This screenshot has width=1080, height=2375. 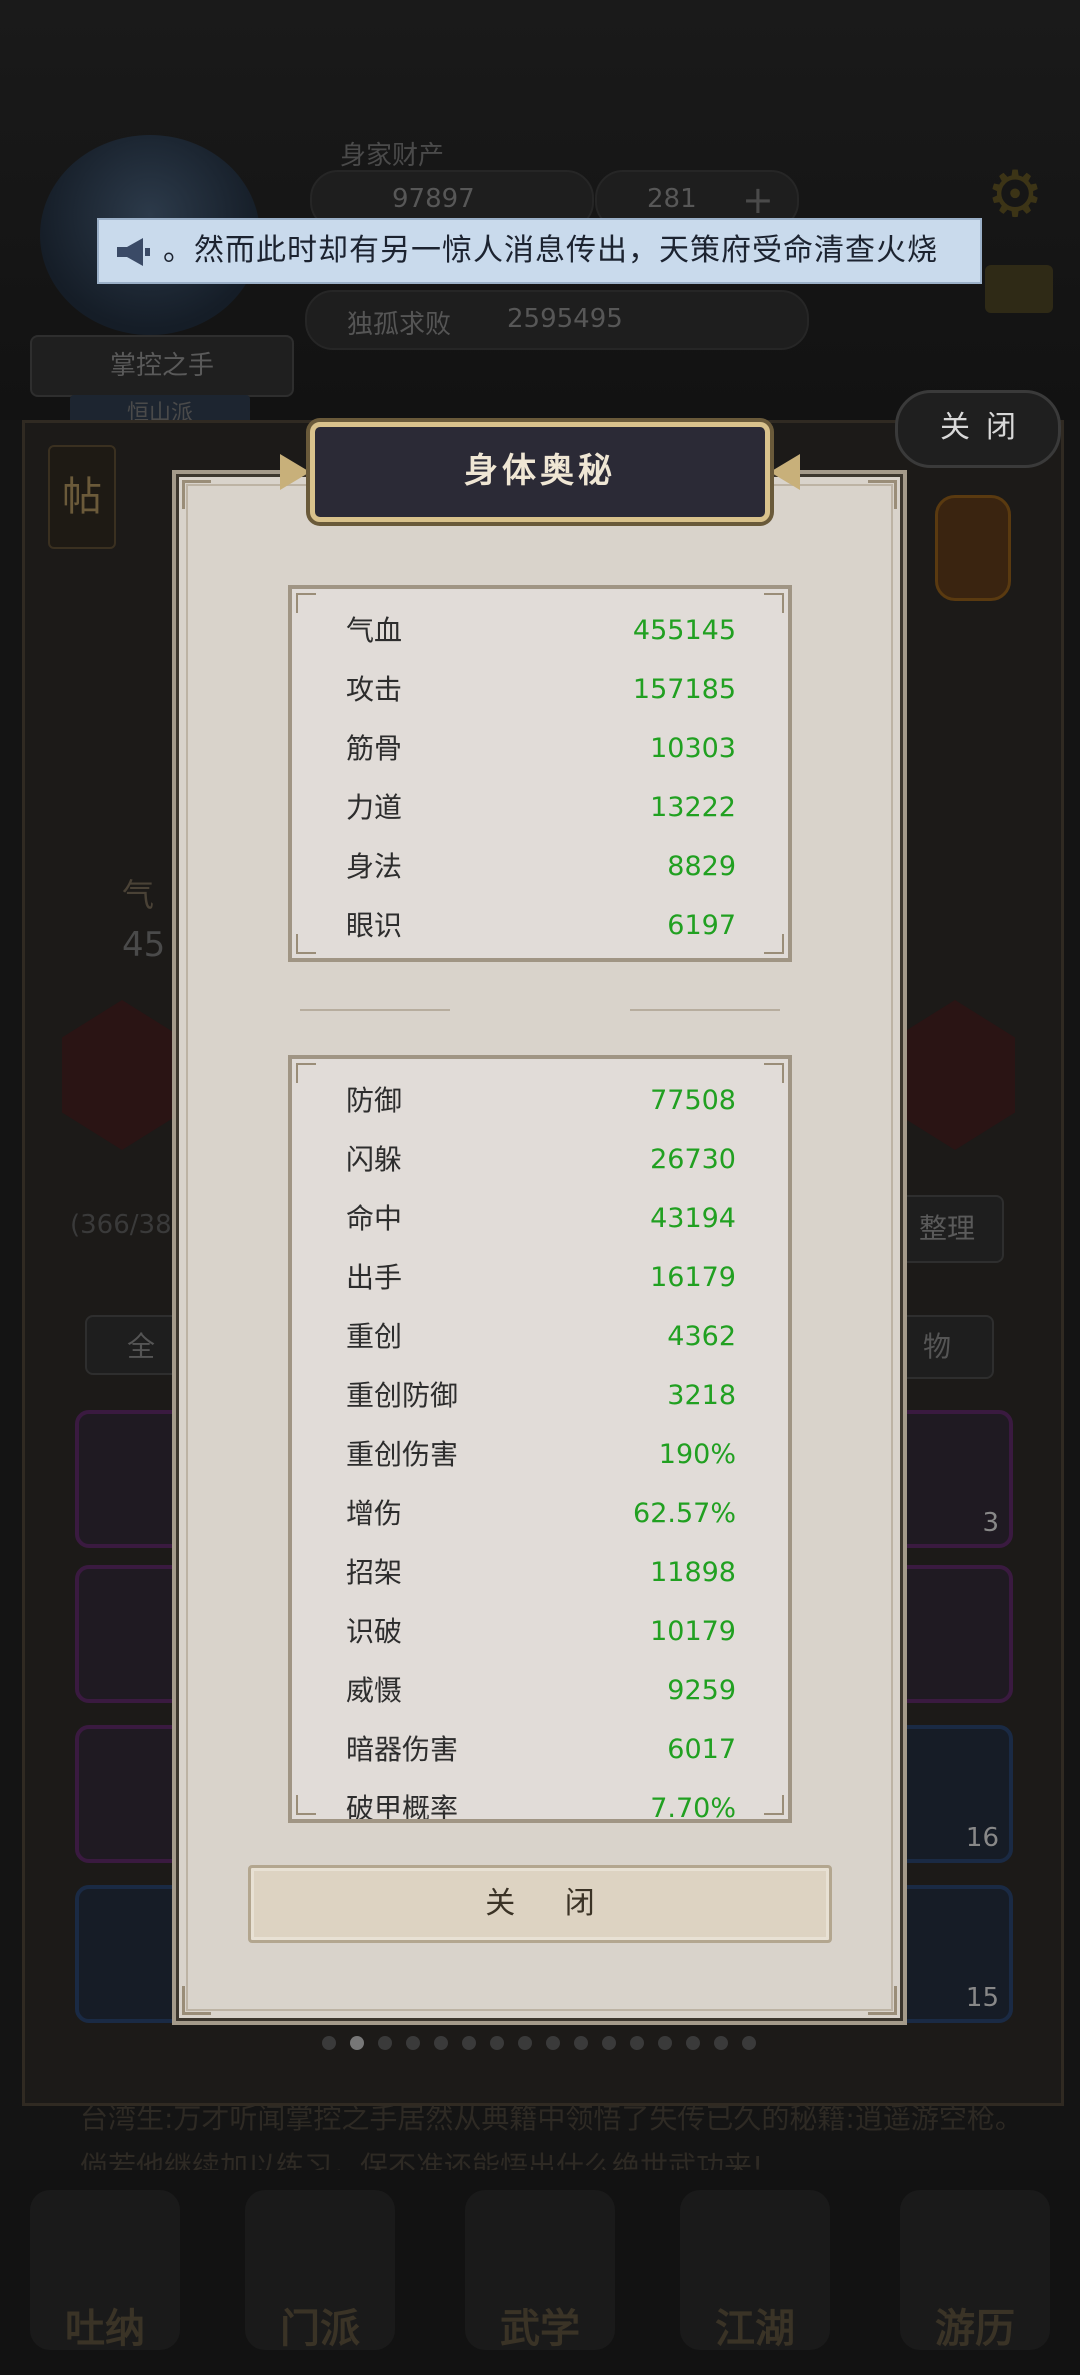 What do you see at coordinates (1019, 289) in the screenshot?
I see `mail-icon` at bounding box center [1019, 289].